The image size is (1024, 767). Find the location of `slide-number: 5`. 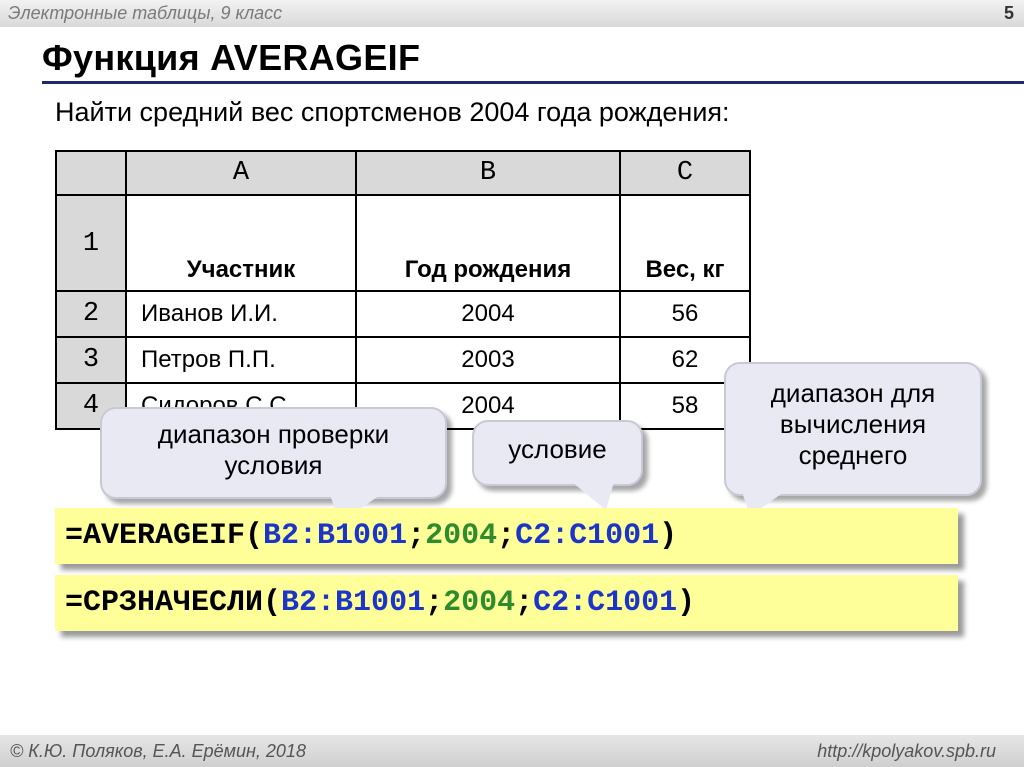

slide-number: 5 is located at coordinates (1008, 13).